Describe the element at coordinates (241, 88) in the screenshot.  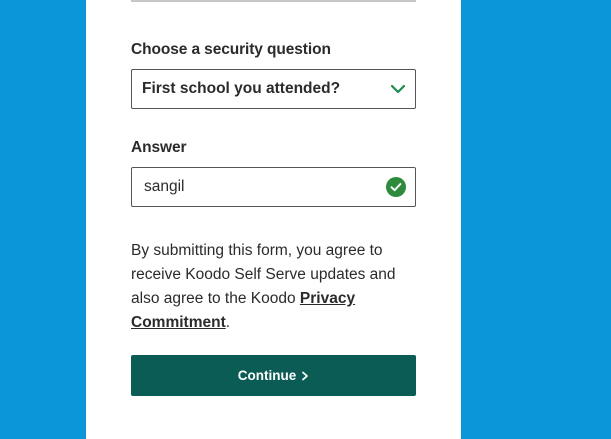
I see `security-question-value: First school you attended?` at that location.